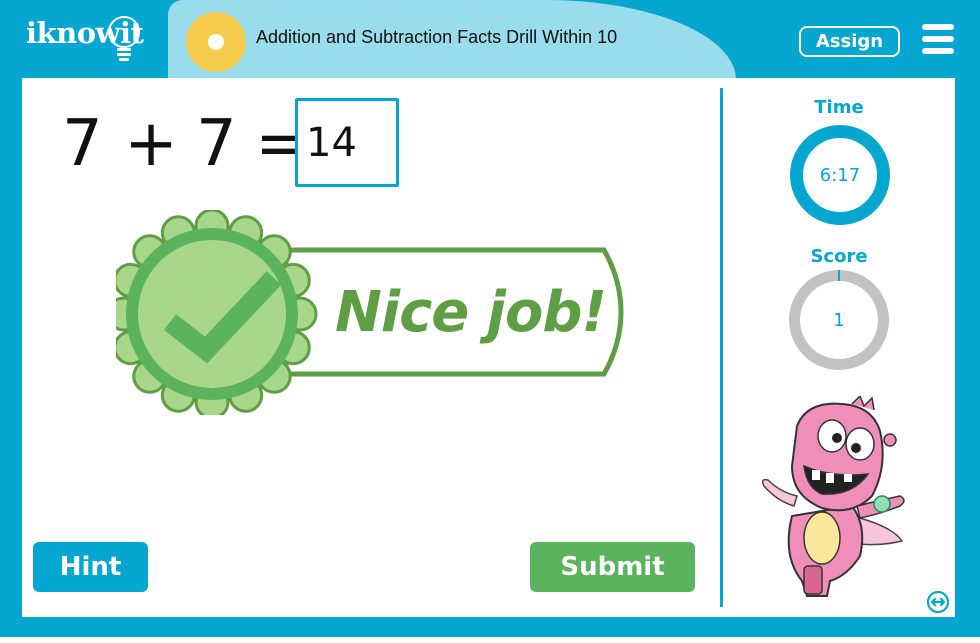 The image size is (980, 643). Describe the element at coordinates (612, 567) in the screenshot. I see `submit-button: Submit` at that location.